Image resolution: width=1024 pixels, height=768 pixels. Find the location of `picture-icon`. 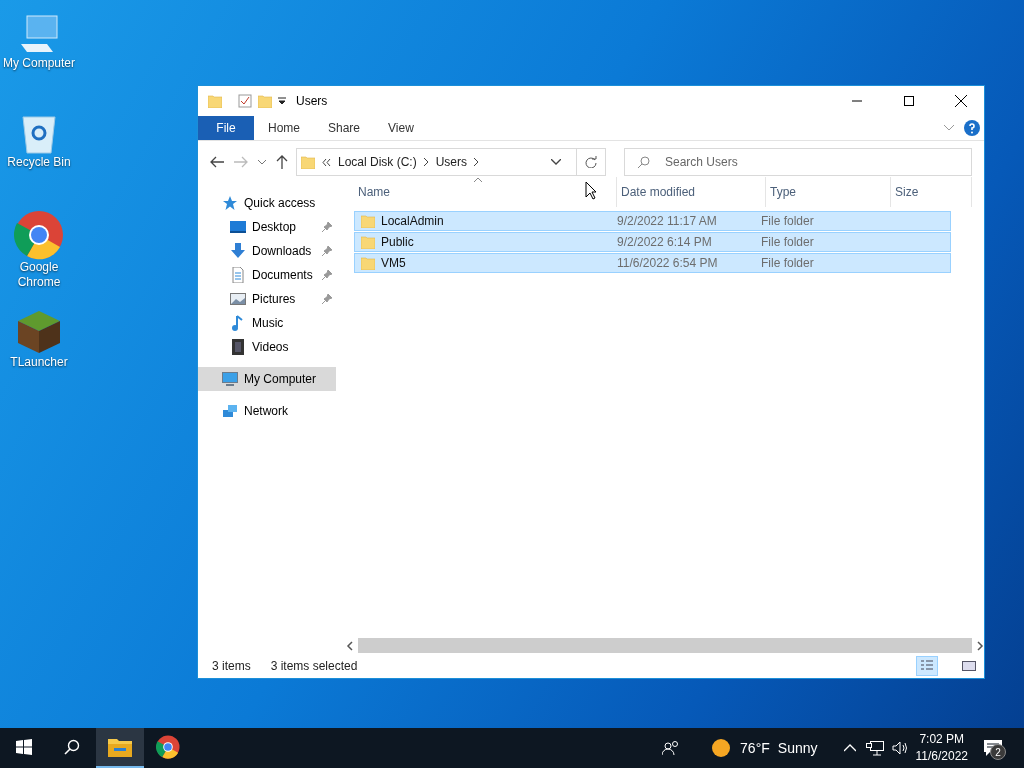

picture-icon is located at coordinates (238, 299).